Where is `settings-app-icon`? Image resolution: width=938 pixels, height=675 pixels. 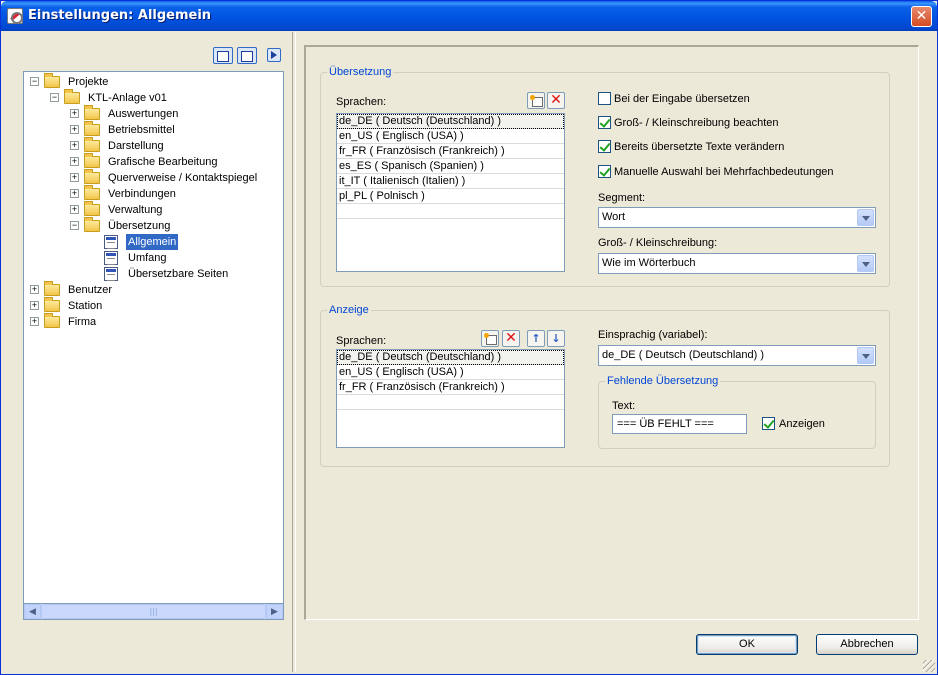 settings-app-icon is located at coordinates (15, 16).